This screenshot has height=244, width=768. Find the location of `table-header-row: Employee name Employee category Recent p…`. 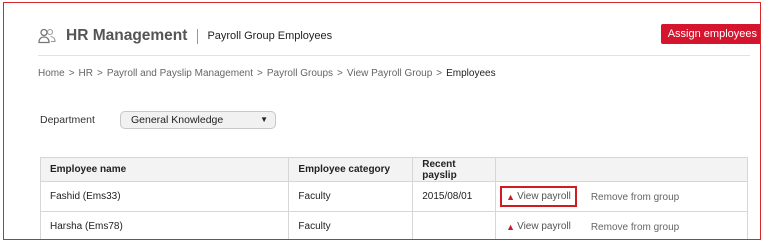

table-header-row: Employee name Employee category Recent p… is located at coordinates (393, 169).